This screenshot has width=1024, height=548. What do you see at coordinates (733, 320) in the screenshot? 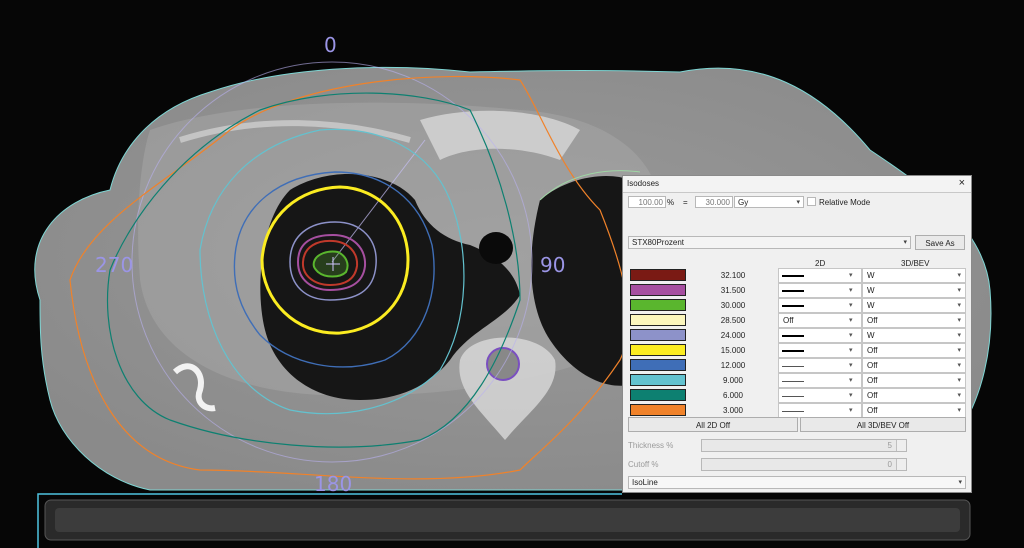
I see `dose-value: 28.500` at bounding box center [733, 320].